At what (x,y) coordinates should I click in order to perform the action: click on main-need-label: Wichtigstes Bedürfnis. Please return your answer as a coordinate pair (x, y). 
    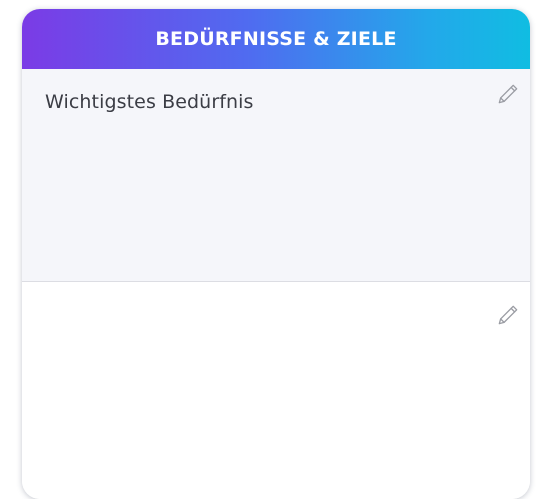
    Looking at the image, I should click on (149, 102).